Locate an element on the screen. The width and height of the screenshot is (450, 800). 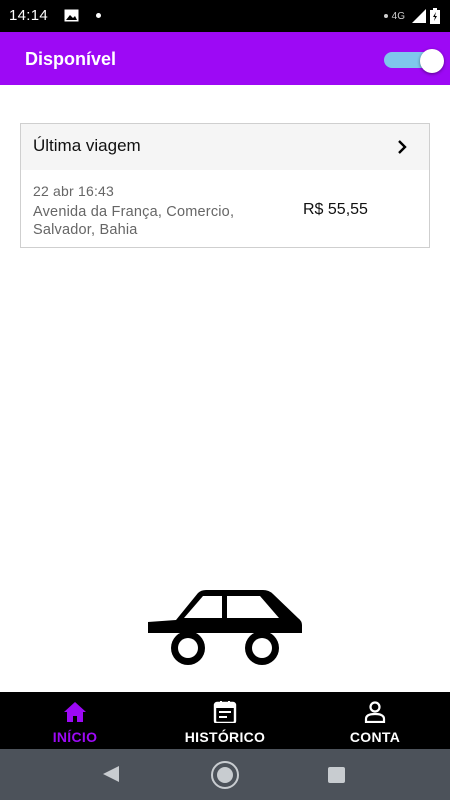
nav-item-historico: HISTÓRICO is located at coordinates (225, 720).